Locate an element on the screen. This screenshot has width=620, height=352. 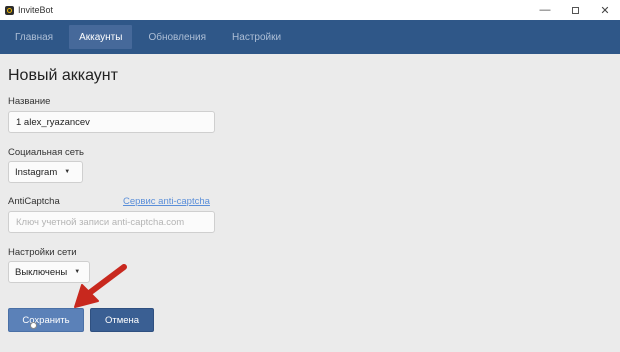
mouse-cursor-icon is located at coordinates (33, 325).